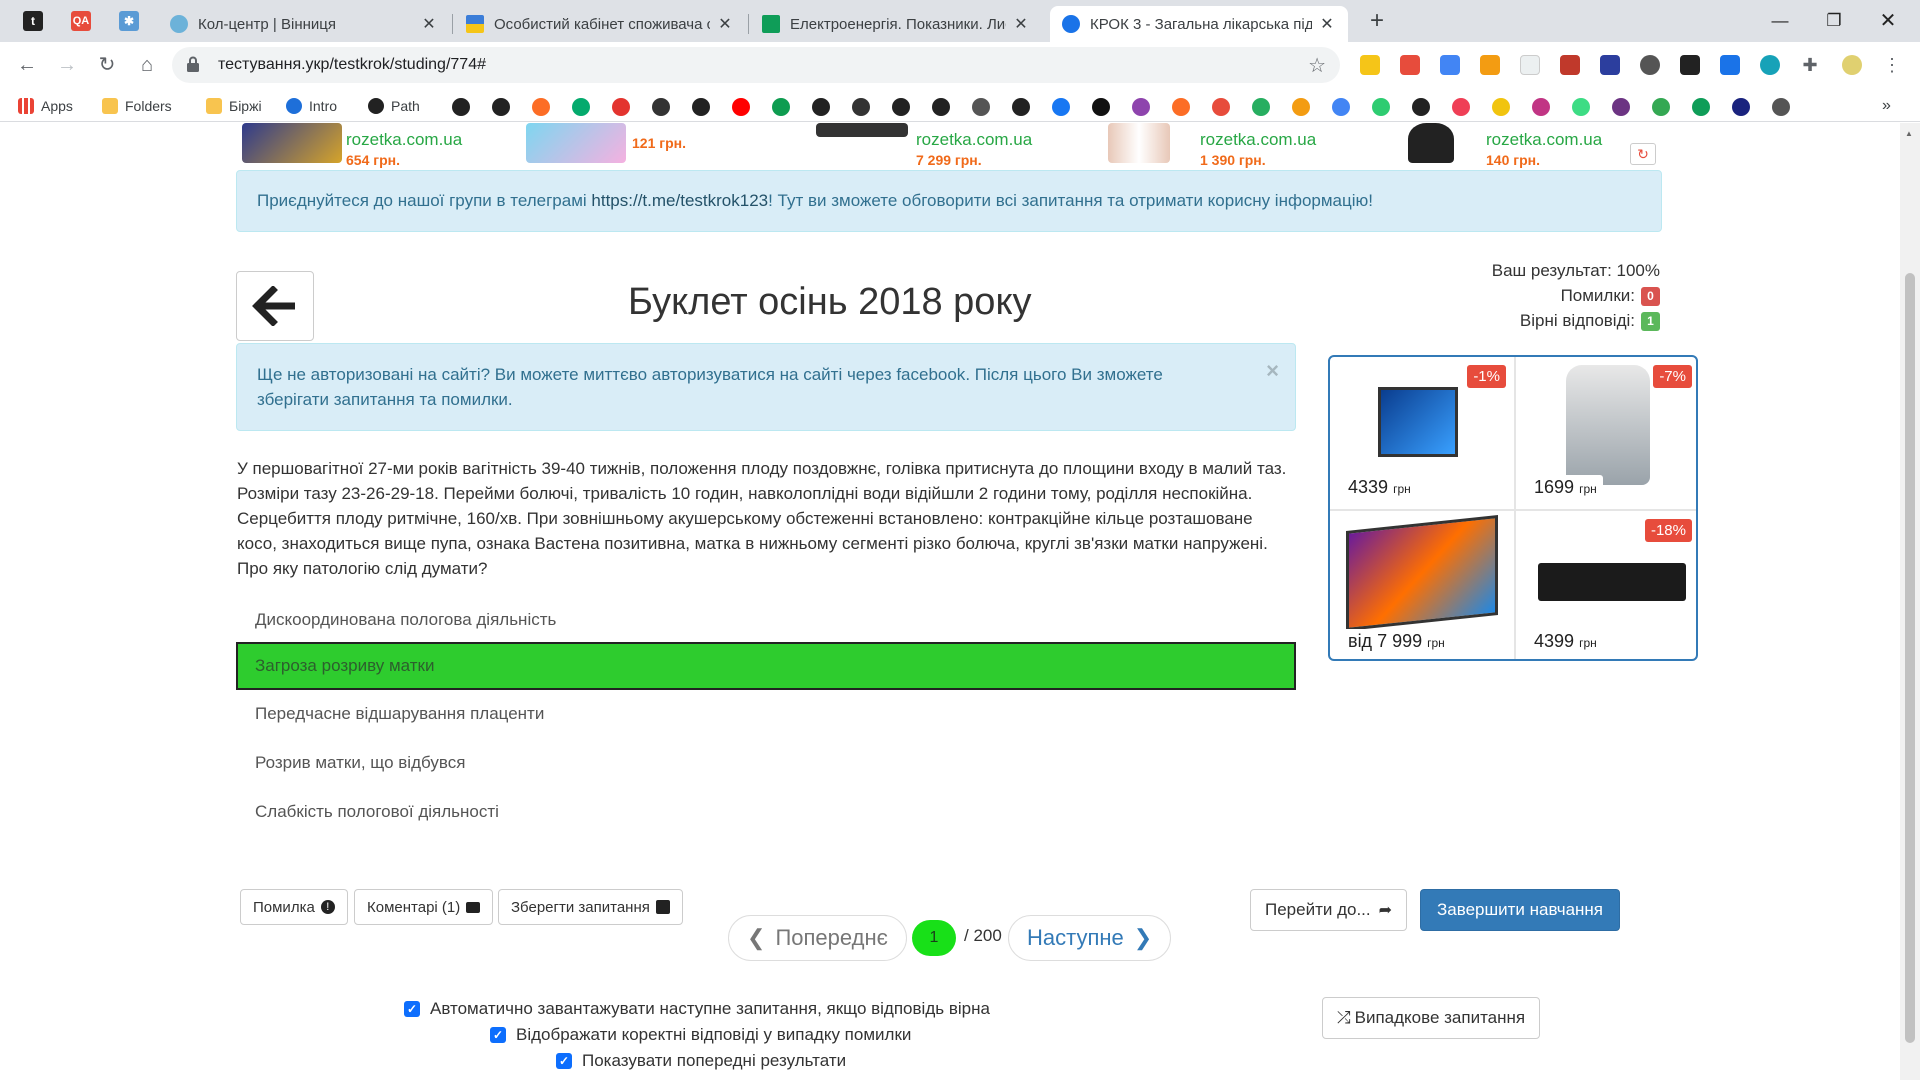 This screenshot has height=1080, width=1920. Describe the element at coordinates (33, 21) in the screenshot. I see `pinned-tab-tumblr: t` at that location.